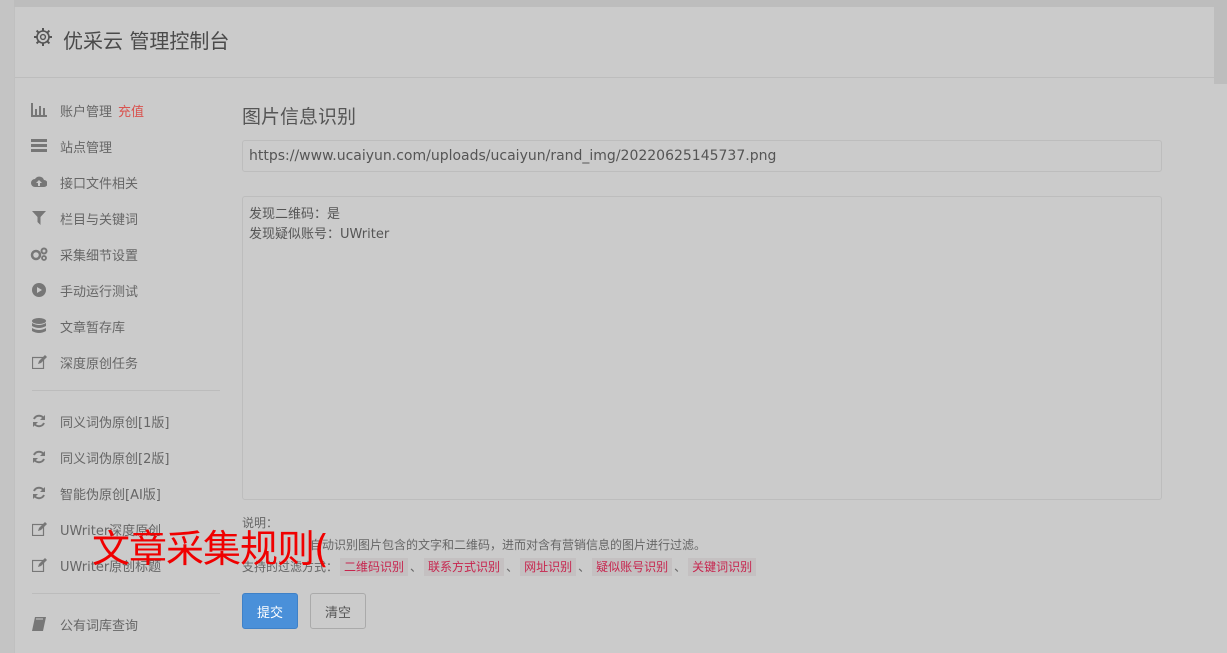 This screenshot has height=653, width=1227. I want to click on sidebar-item-keywords: 栏目与关键词, so click(124, 218).